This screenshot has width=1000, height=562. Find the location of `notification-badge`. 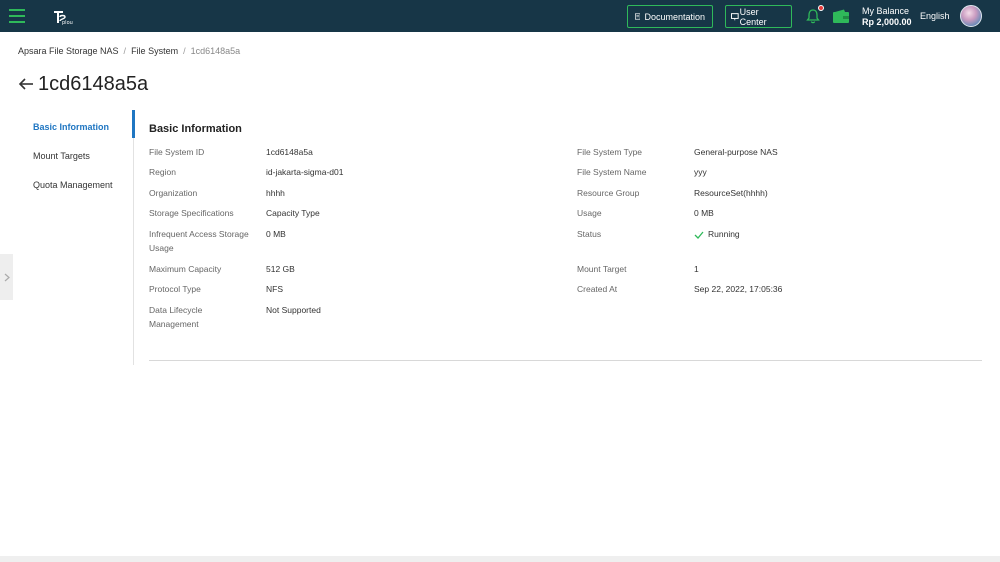

notification-badge is located at coordinates (821, 8).